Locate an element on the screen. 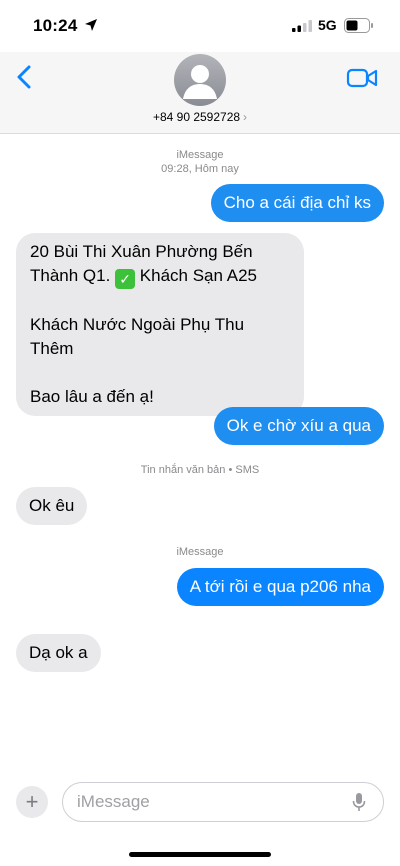 The width and height of the screenshot is (400, 866). add-attachment-button: + is located at coordinates (32, 802).